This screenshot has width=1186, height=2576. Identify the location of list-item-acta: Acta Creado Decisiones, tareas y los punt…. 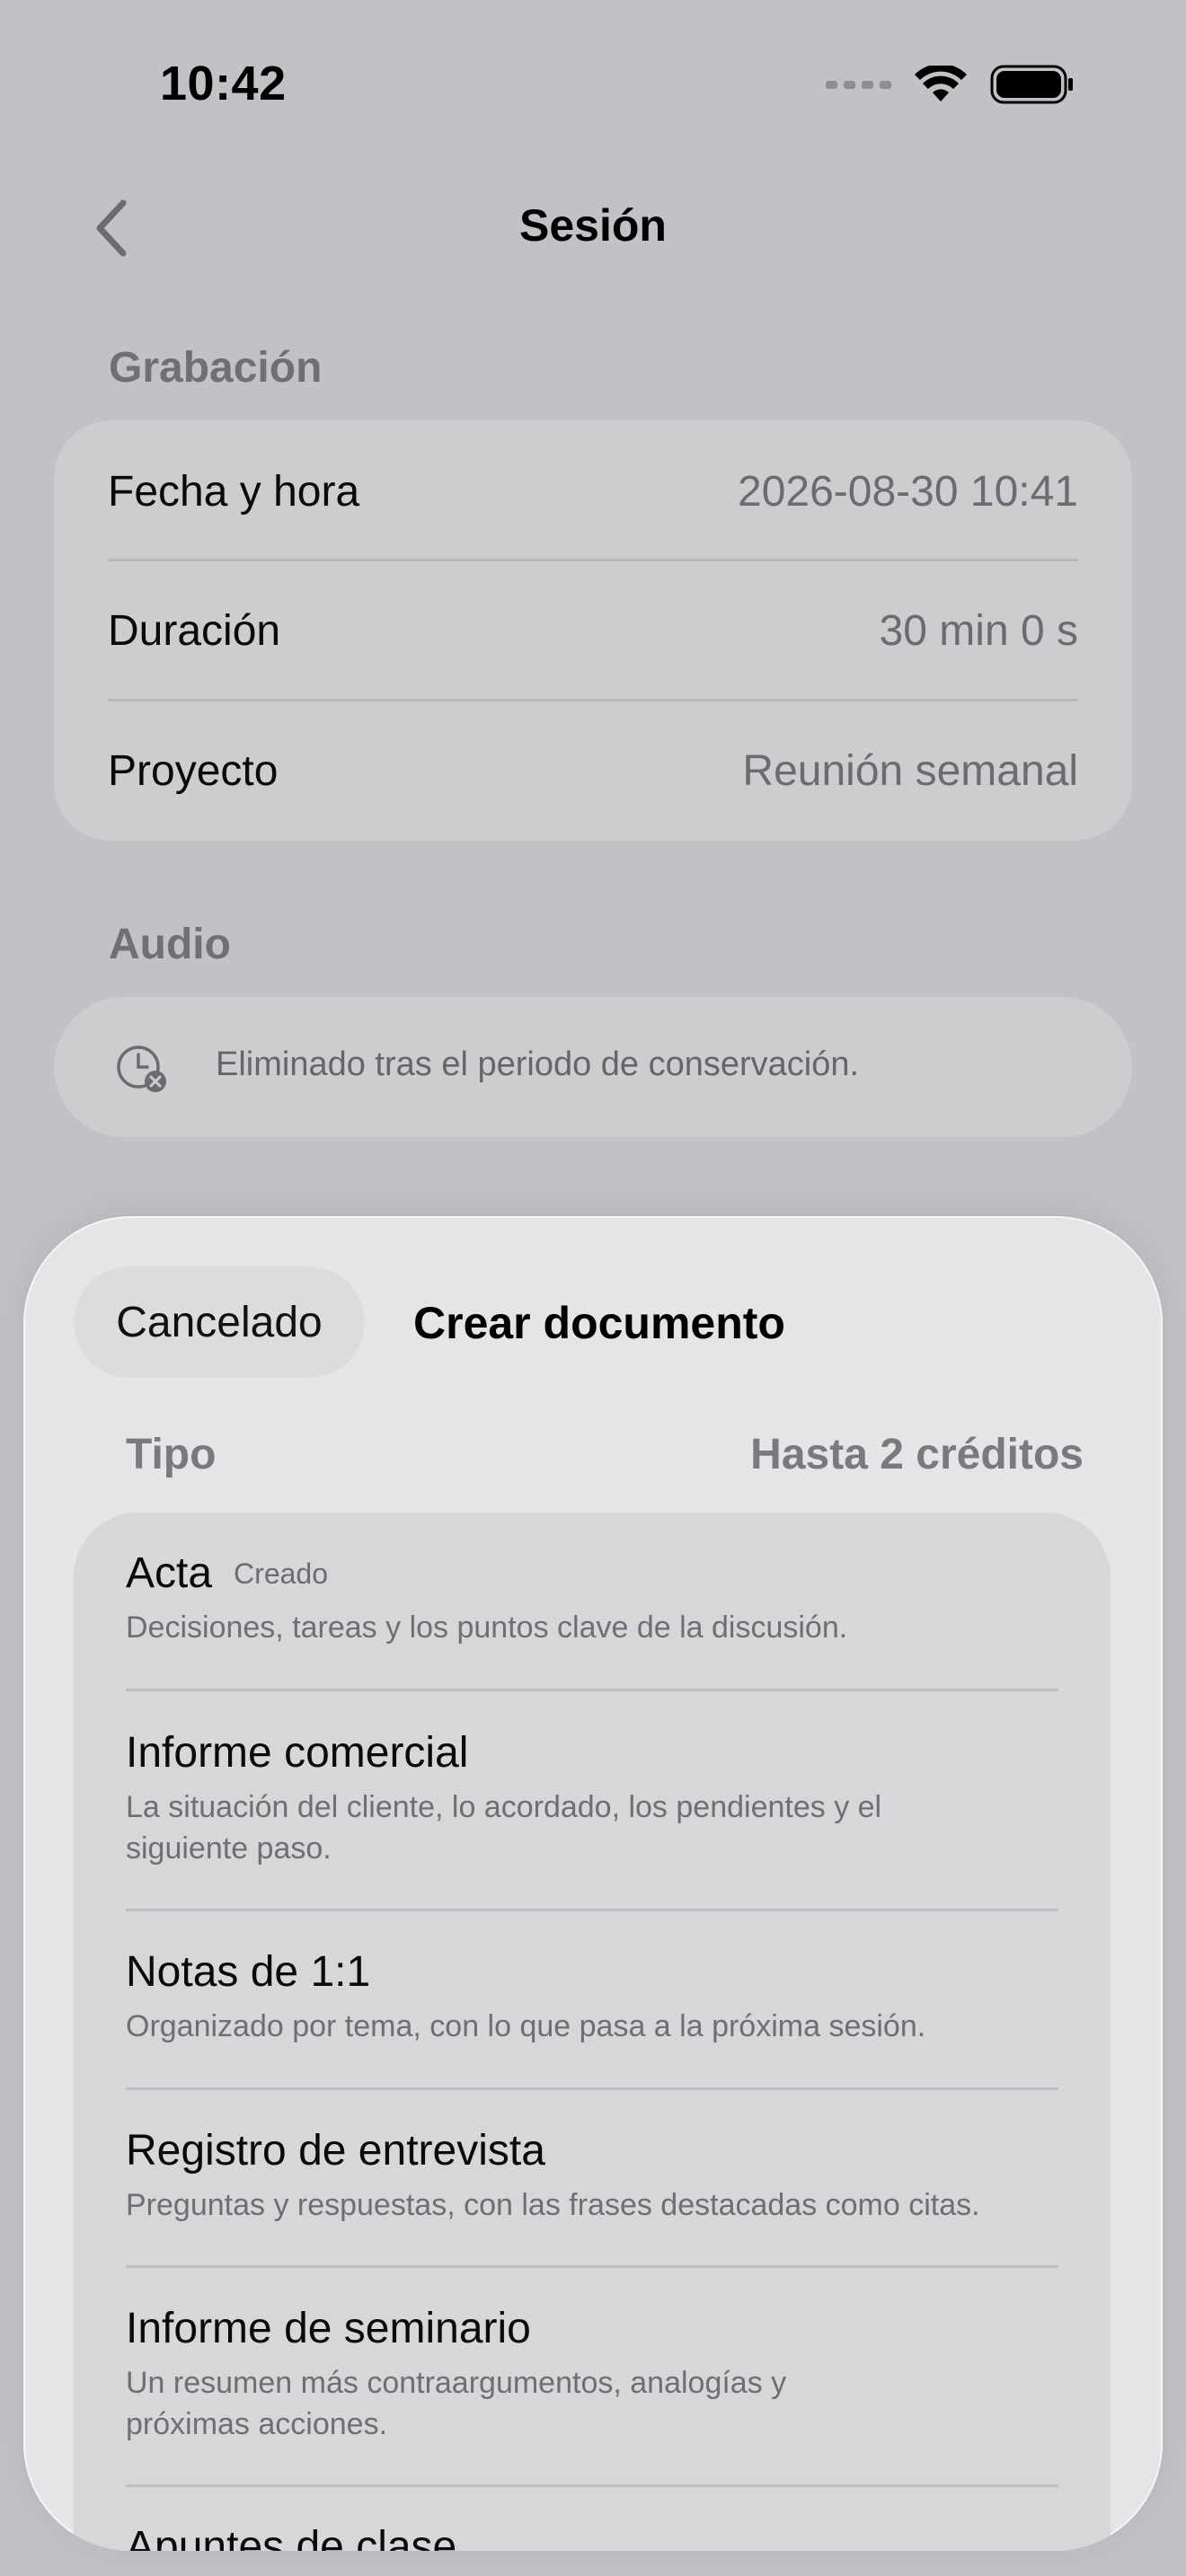
(592, 1598).